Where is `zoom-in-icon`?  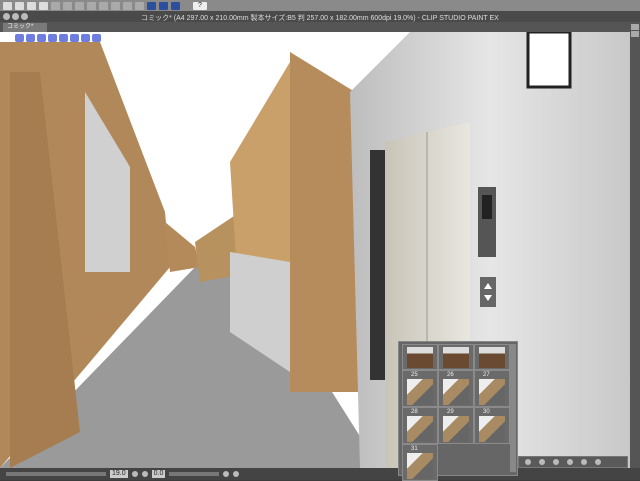 zoom-in-icon is located at coordinates (144, 474).